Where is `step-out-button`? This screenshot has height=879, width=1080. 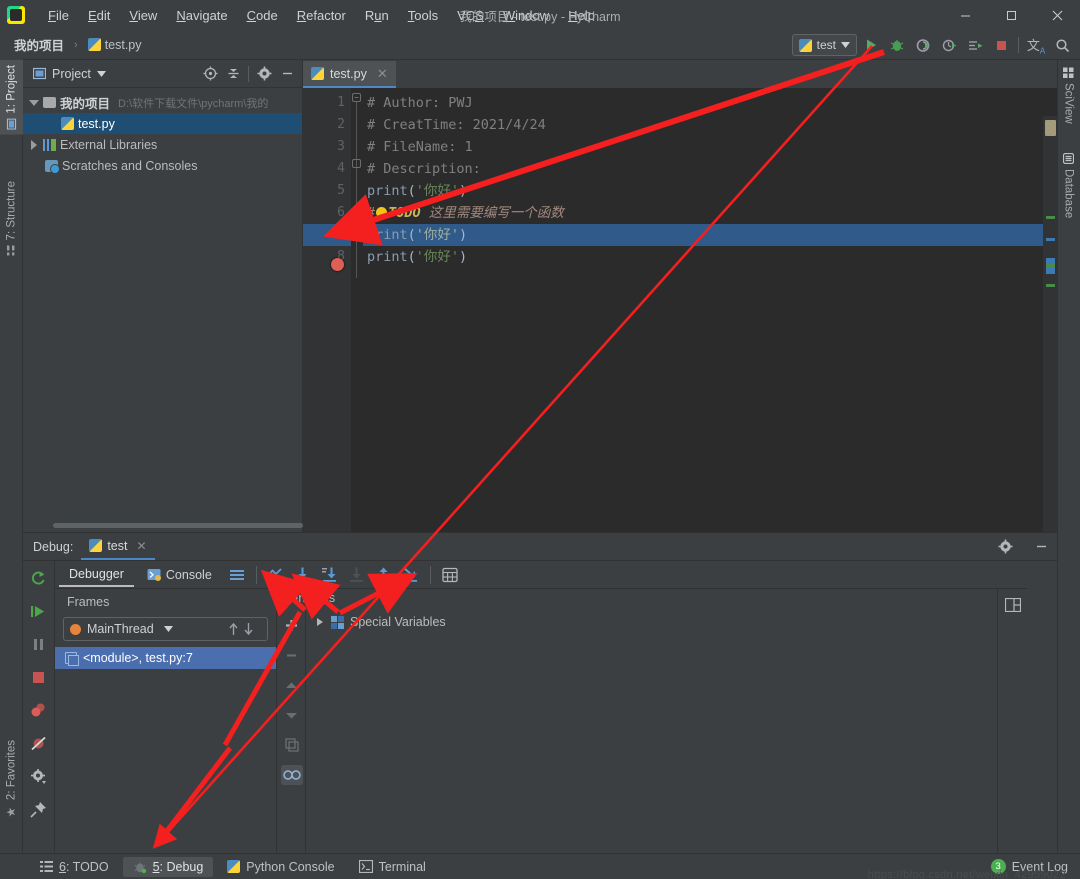
step-out-button is located at coordinates (384, 575).